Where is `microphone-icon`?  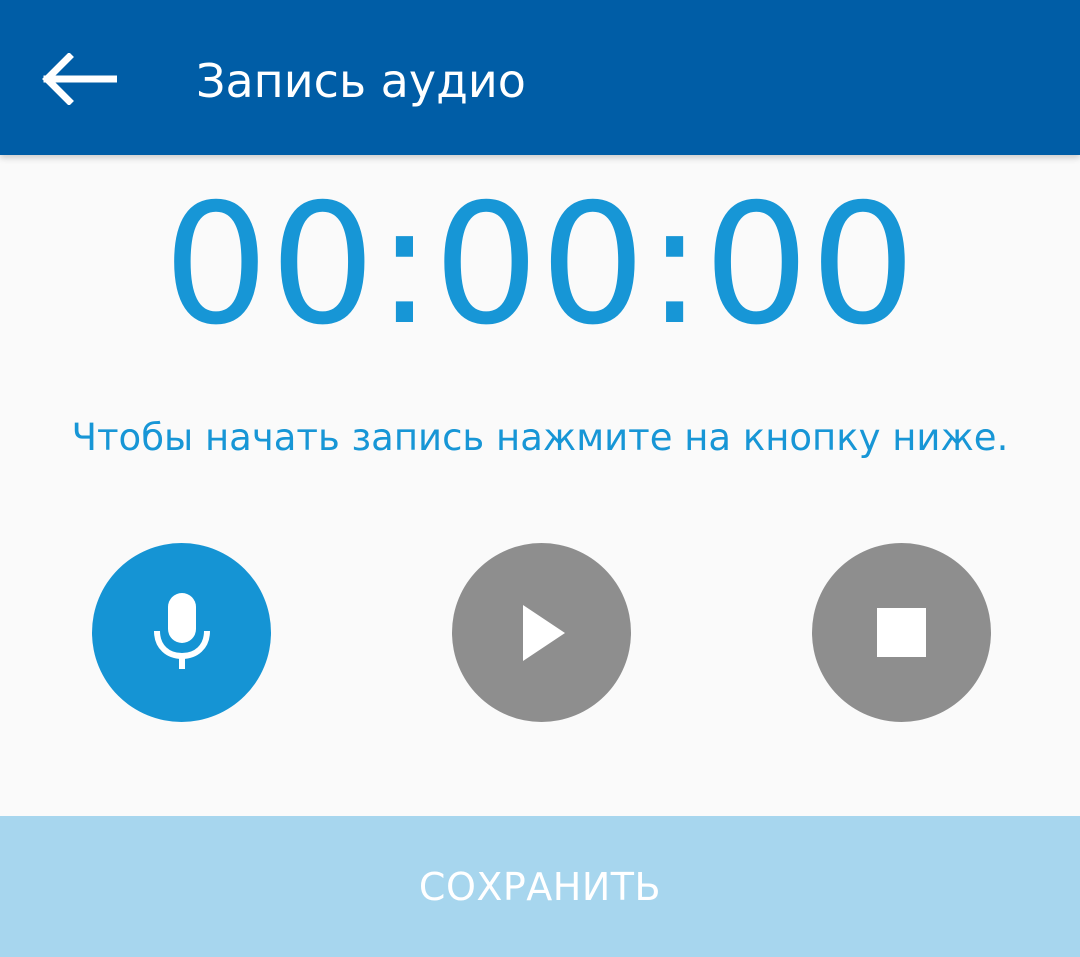 microphone-icon is located at coordinates (181, 630).